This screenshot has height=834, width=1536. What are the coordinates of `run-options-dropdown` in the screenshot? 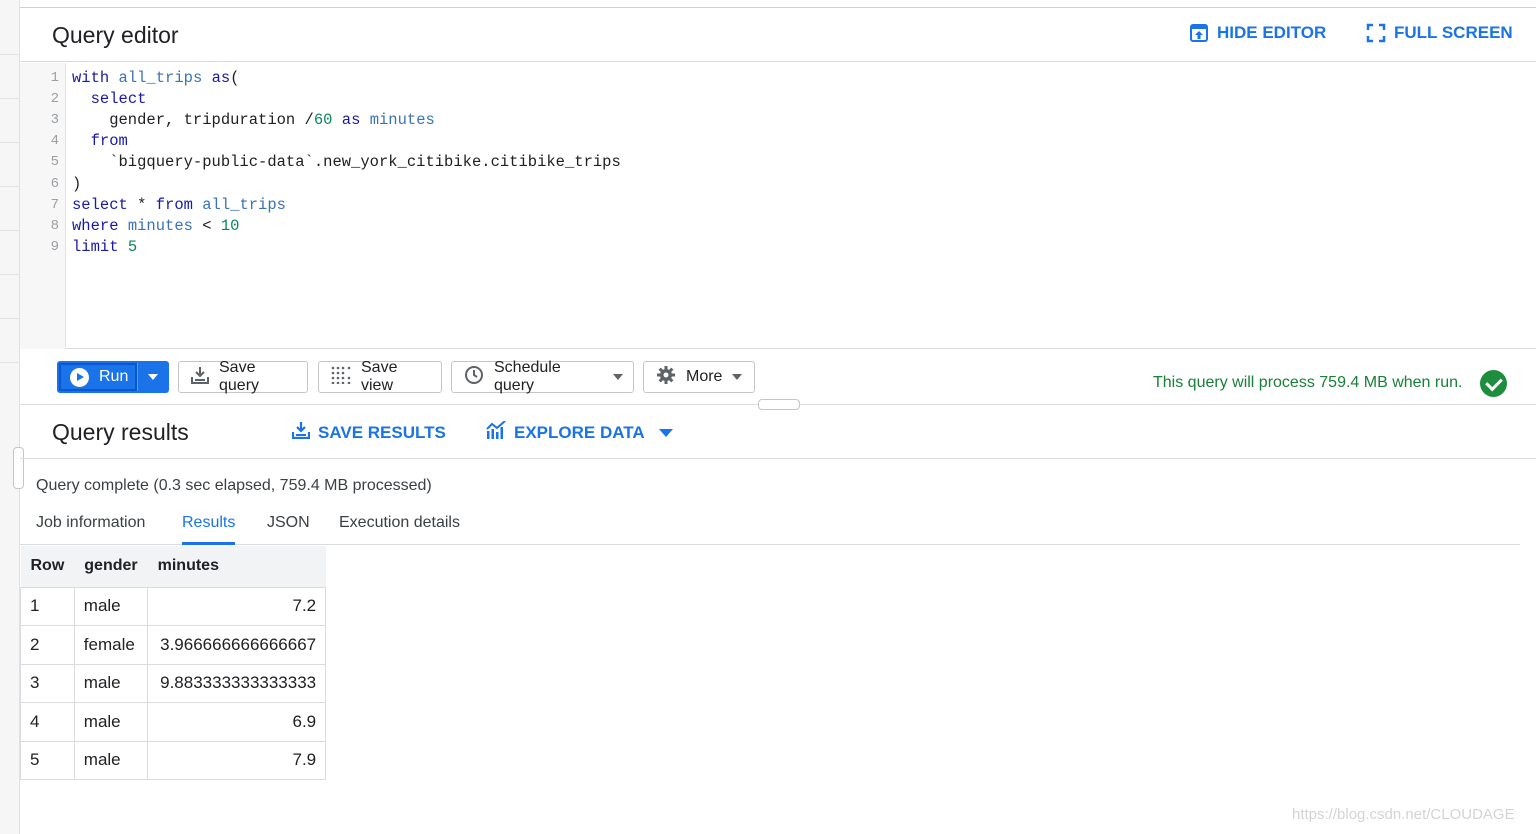 It's located at (152, 377).